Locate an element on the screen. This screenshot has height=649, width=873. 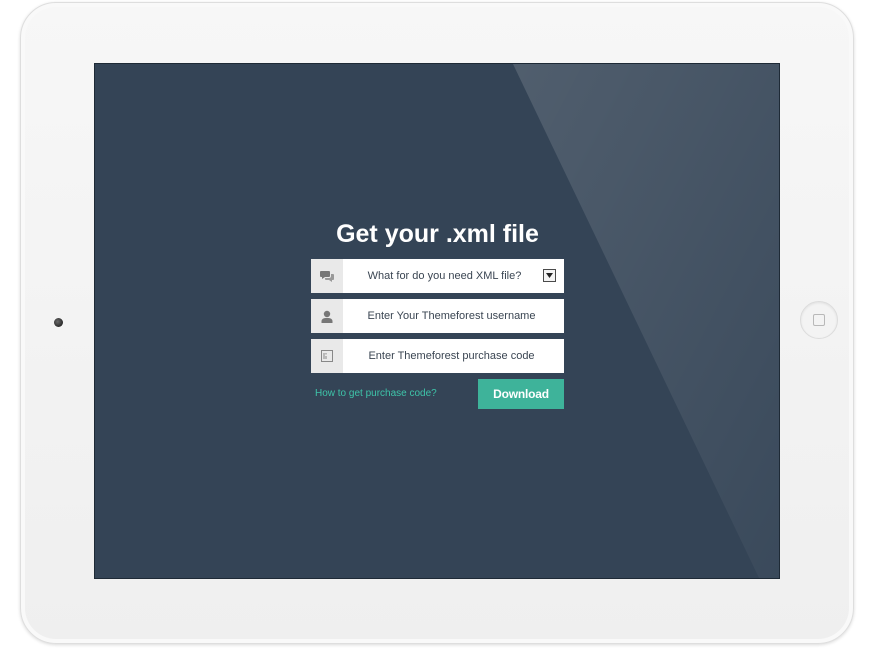
barcode-icon is located at coordinates (327, 356).